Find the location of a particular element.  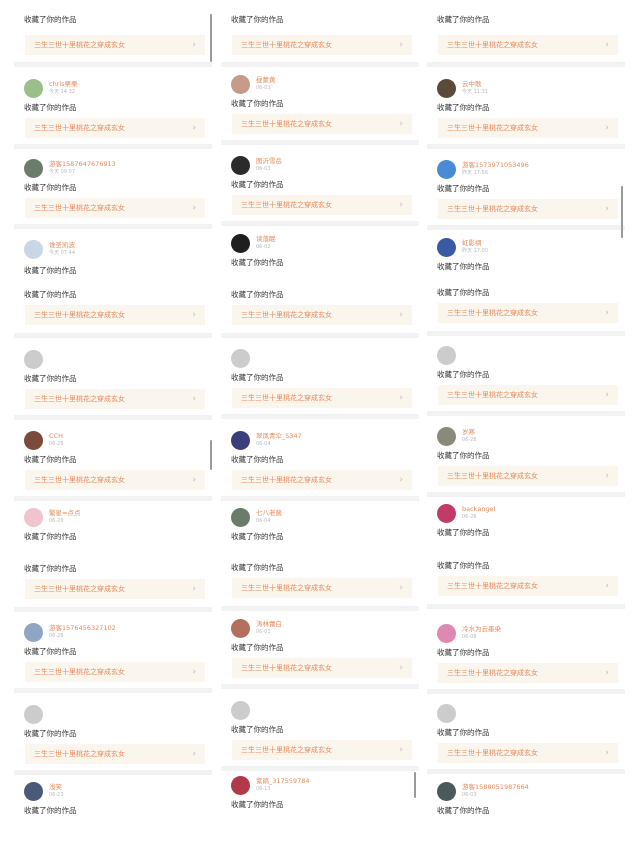

user-name: 浅笑 is located at coordinates (56, 787).